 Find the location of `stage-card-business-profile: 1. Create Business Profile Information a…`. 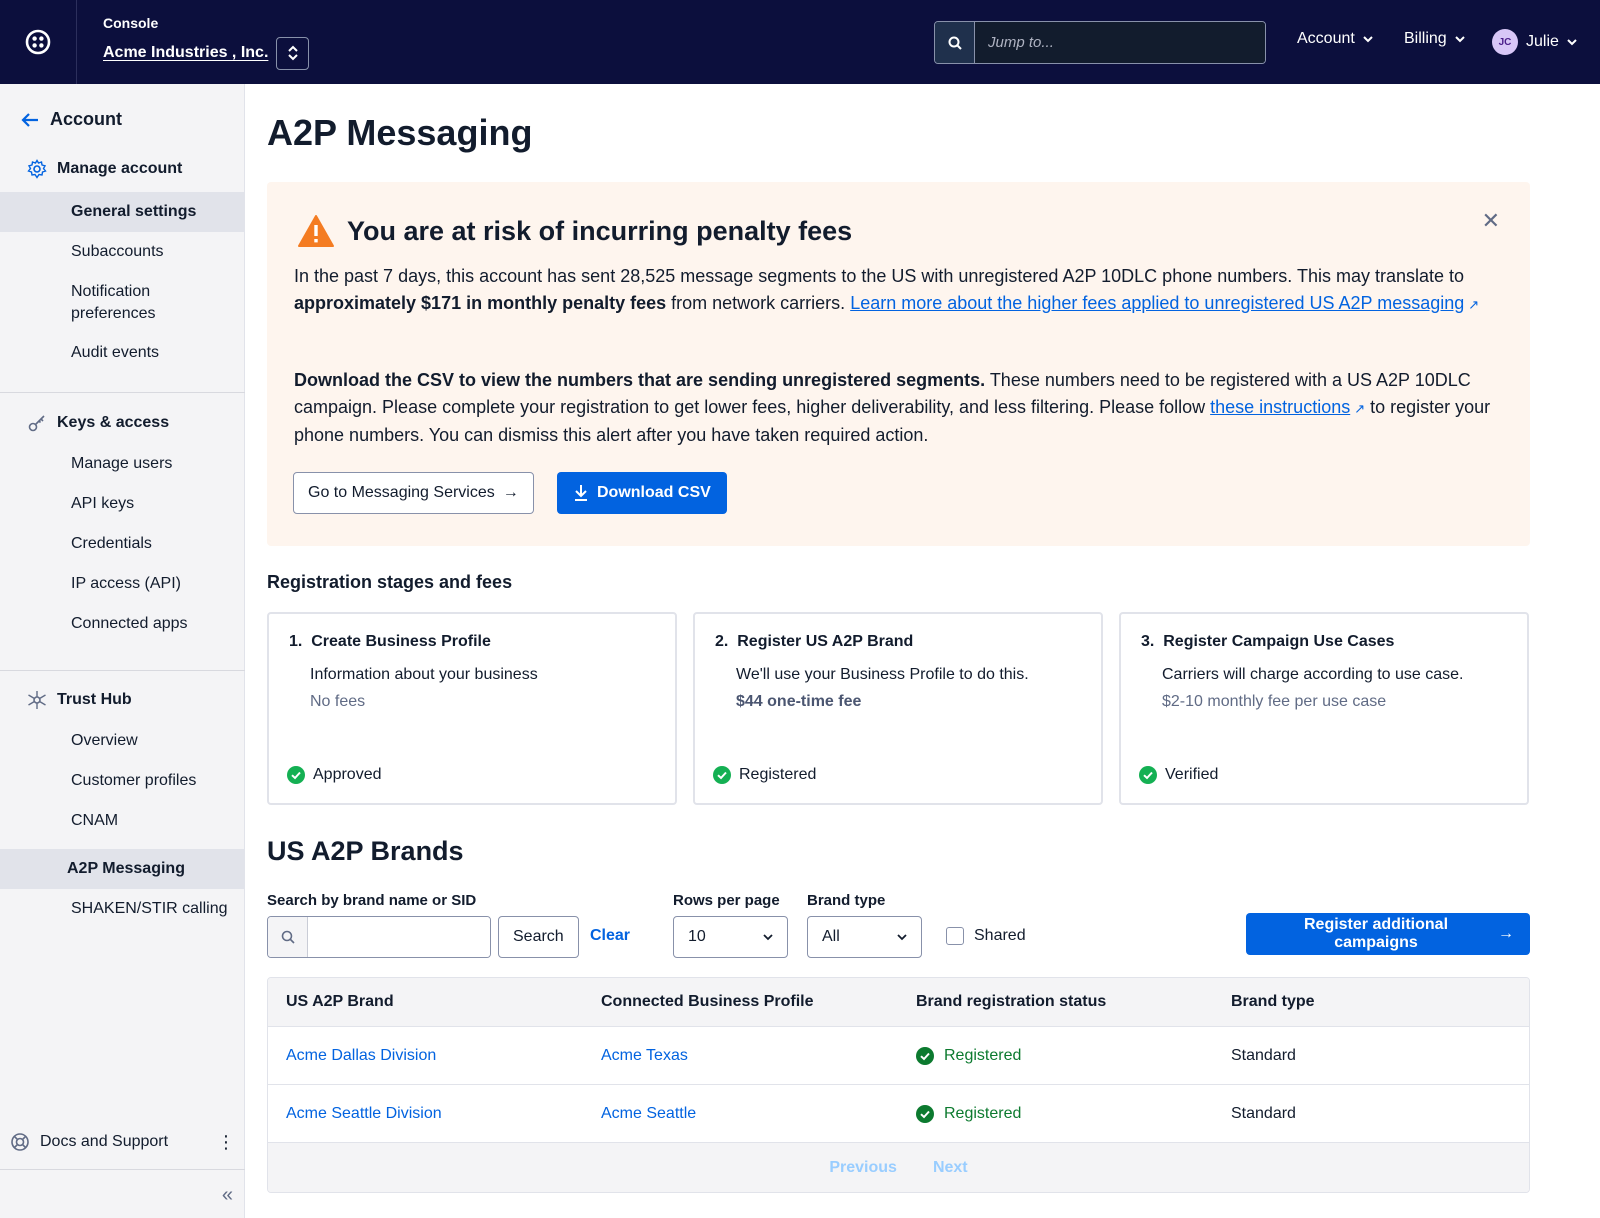

stage-card-business-profile: 1. Create Business Profile Information a… is located at coordinates (472, 708).